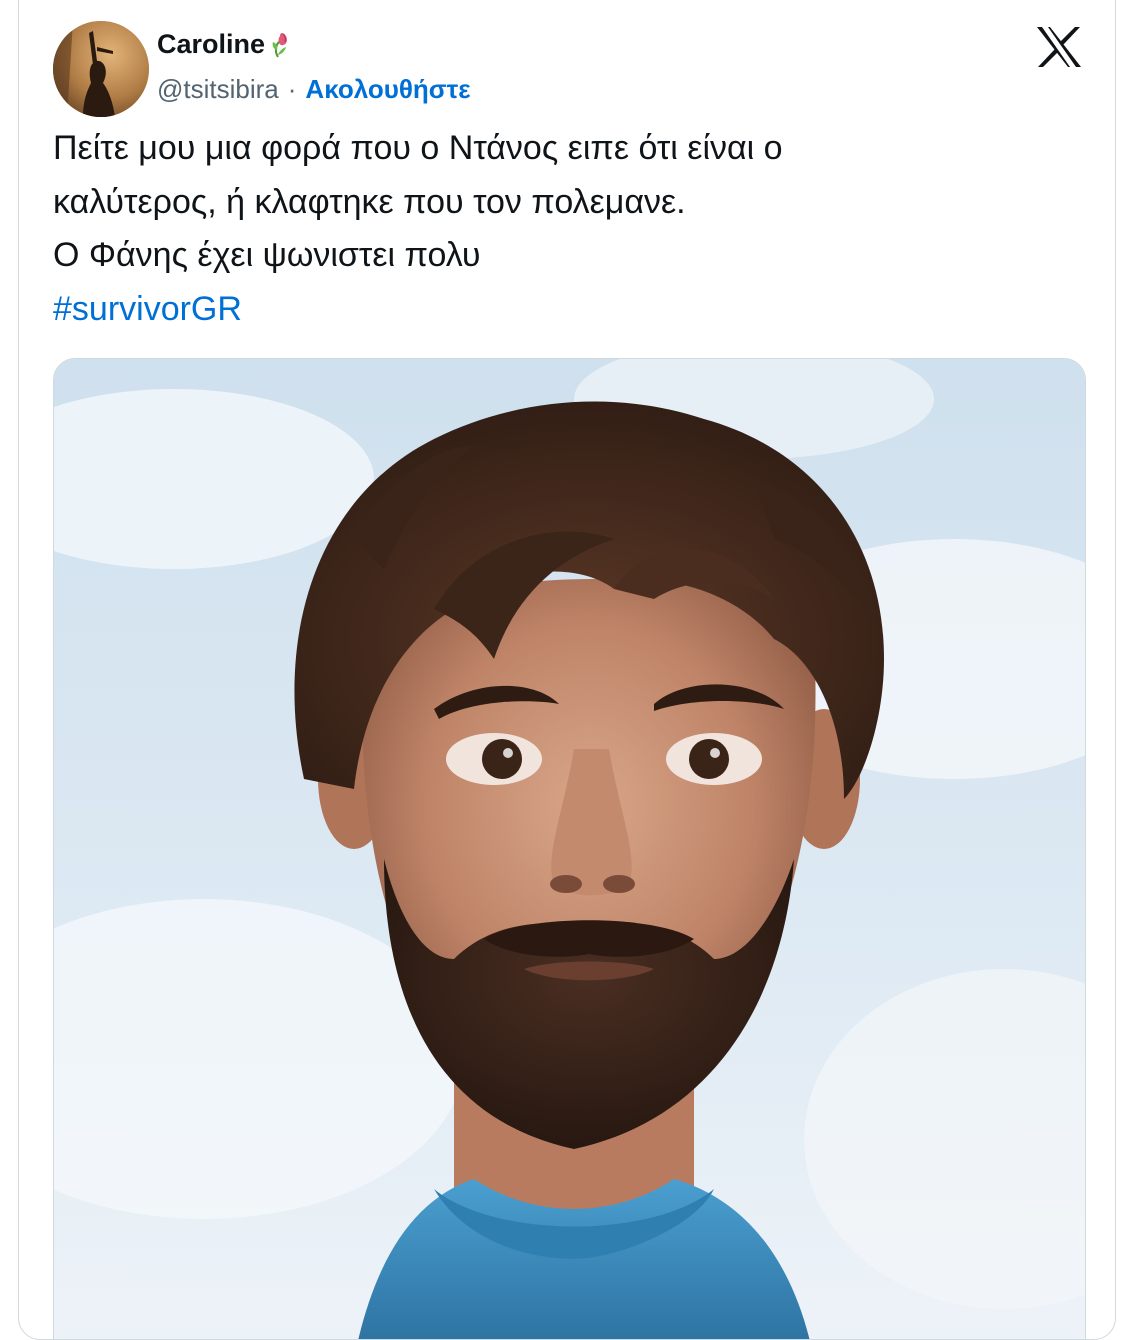 This screenshot has height=1340, width=1142. I want to click on tweet-line: Ο Φάνης έχει ψωνιστει πολυ, so click(267, 255).